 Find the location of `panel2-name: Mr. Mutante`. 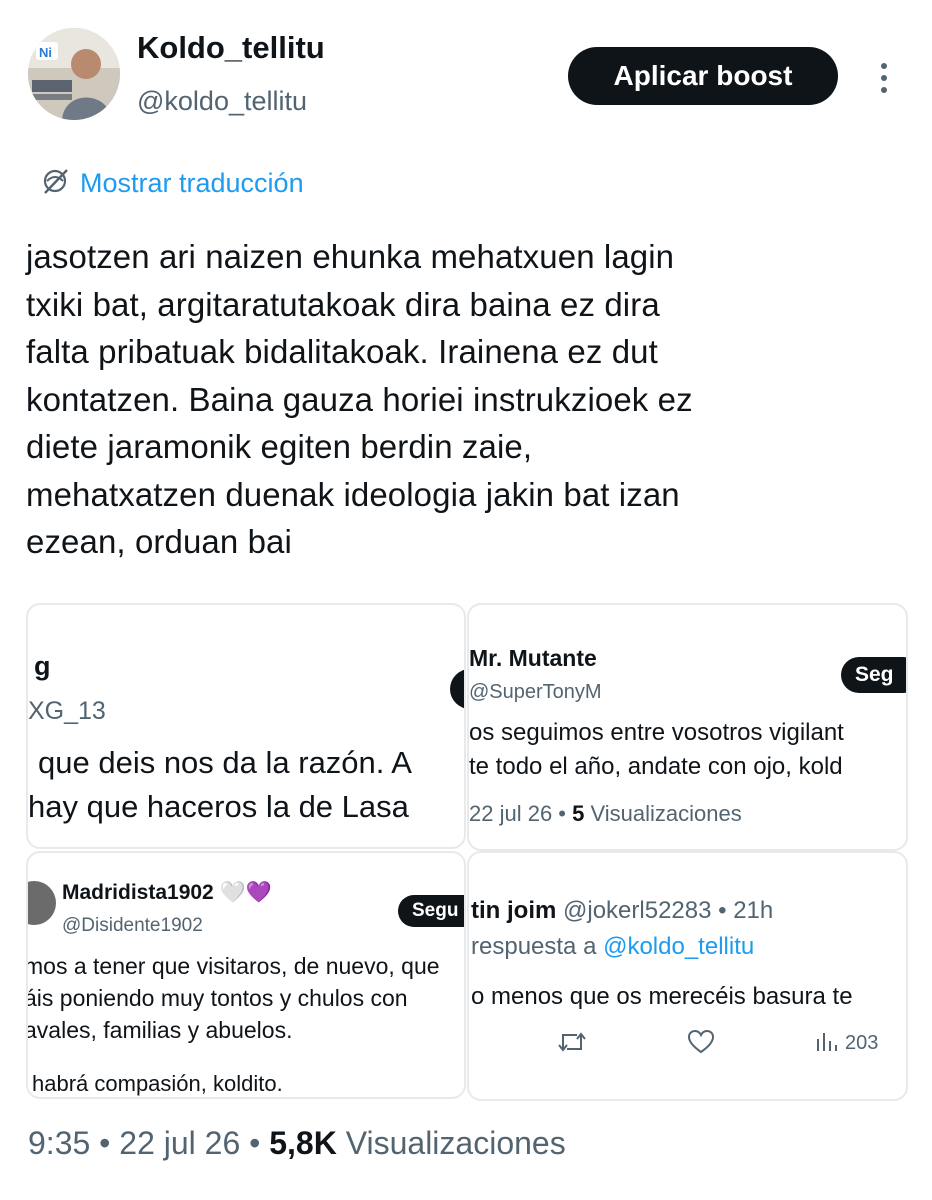

panel2-name: Mr. Mutante is located at coordinates (533, 658).